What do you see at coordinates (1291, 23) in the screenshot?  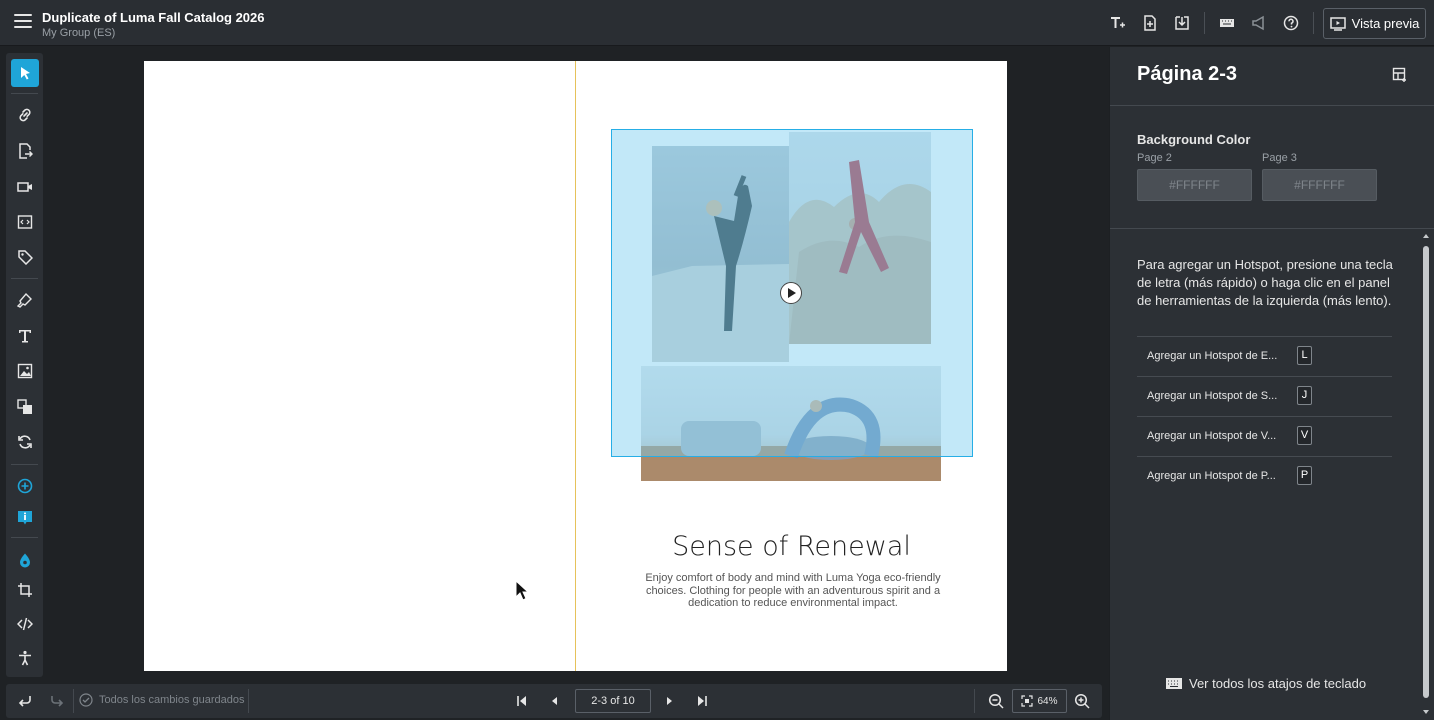 I see `help-icon` at bounding box center [1291, 23].